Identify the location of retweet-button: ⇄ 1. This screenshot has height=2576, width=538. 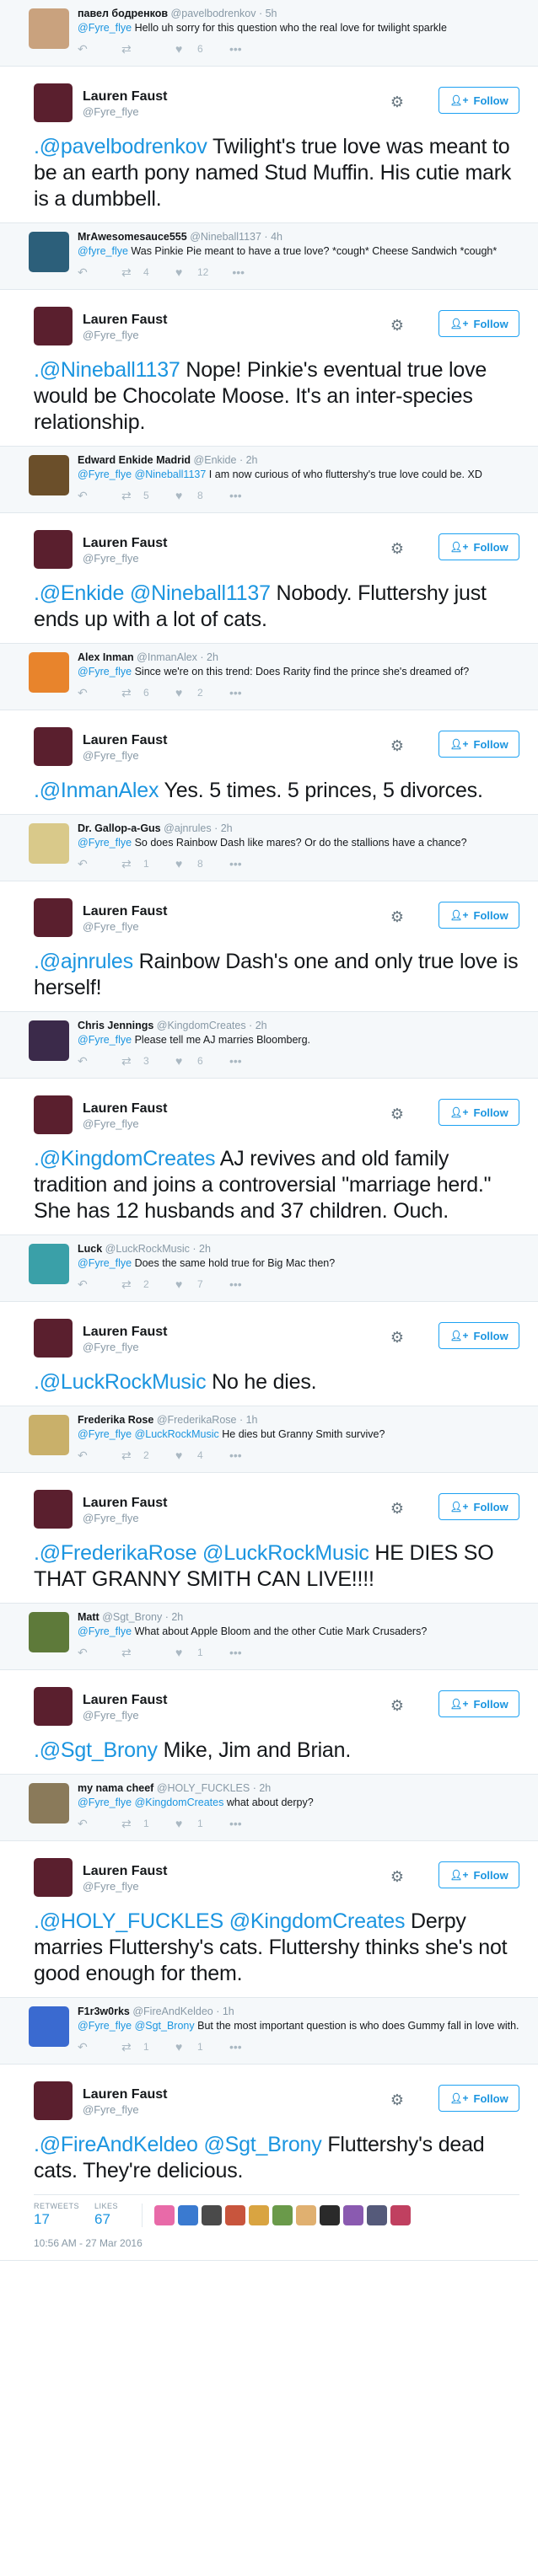
(136, 864).